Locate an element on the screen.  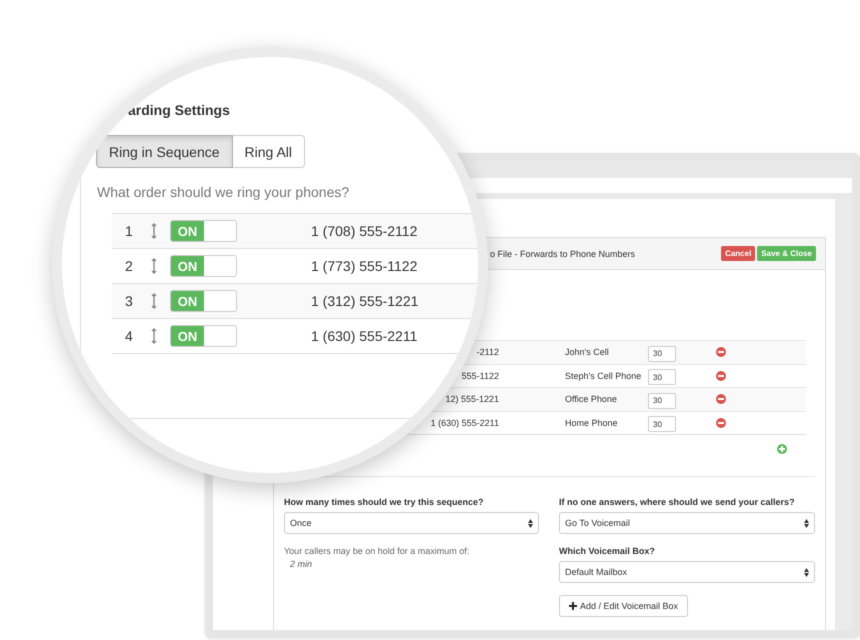
hold-note: Your callers may be on hold for a maximum of: is located at coordinates (377, 551).